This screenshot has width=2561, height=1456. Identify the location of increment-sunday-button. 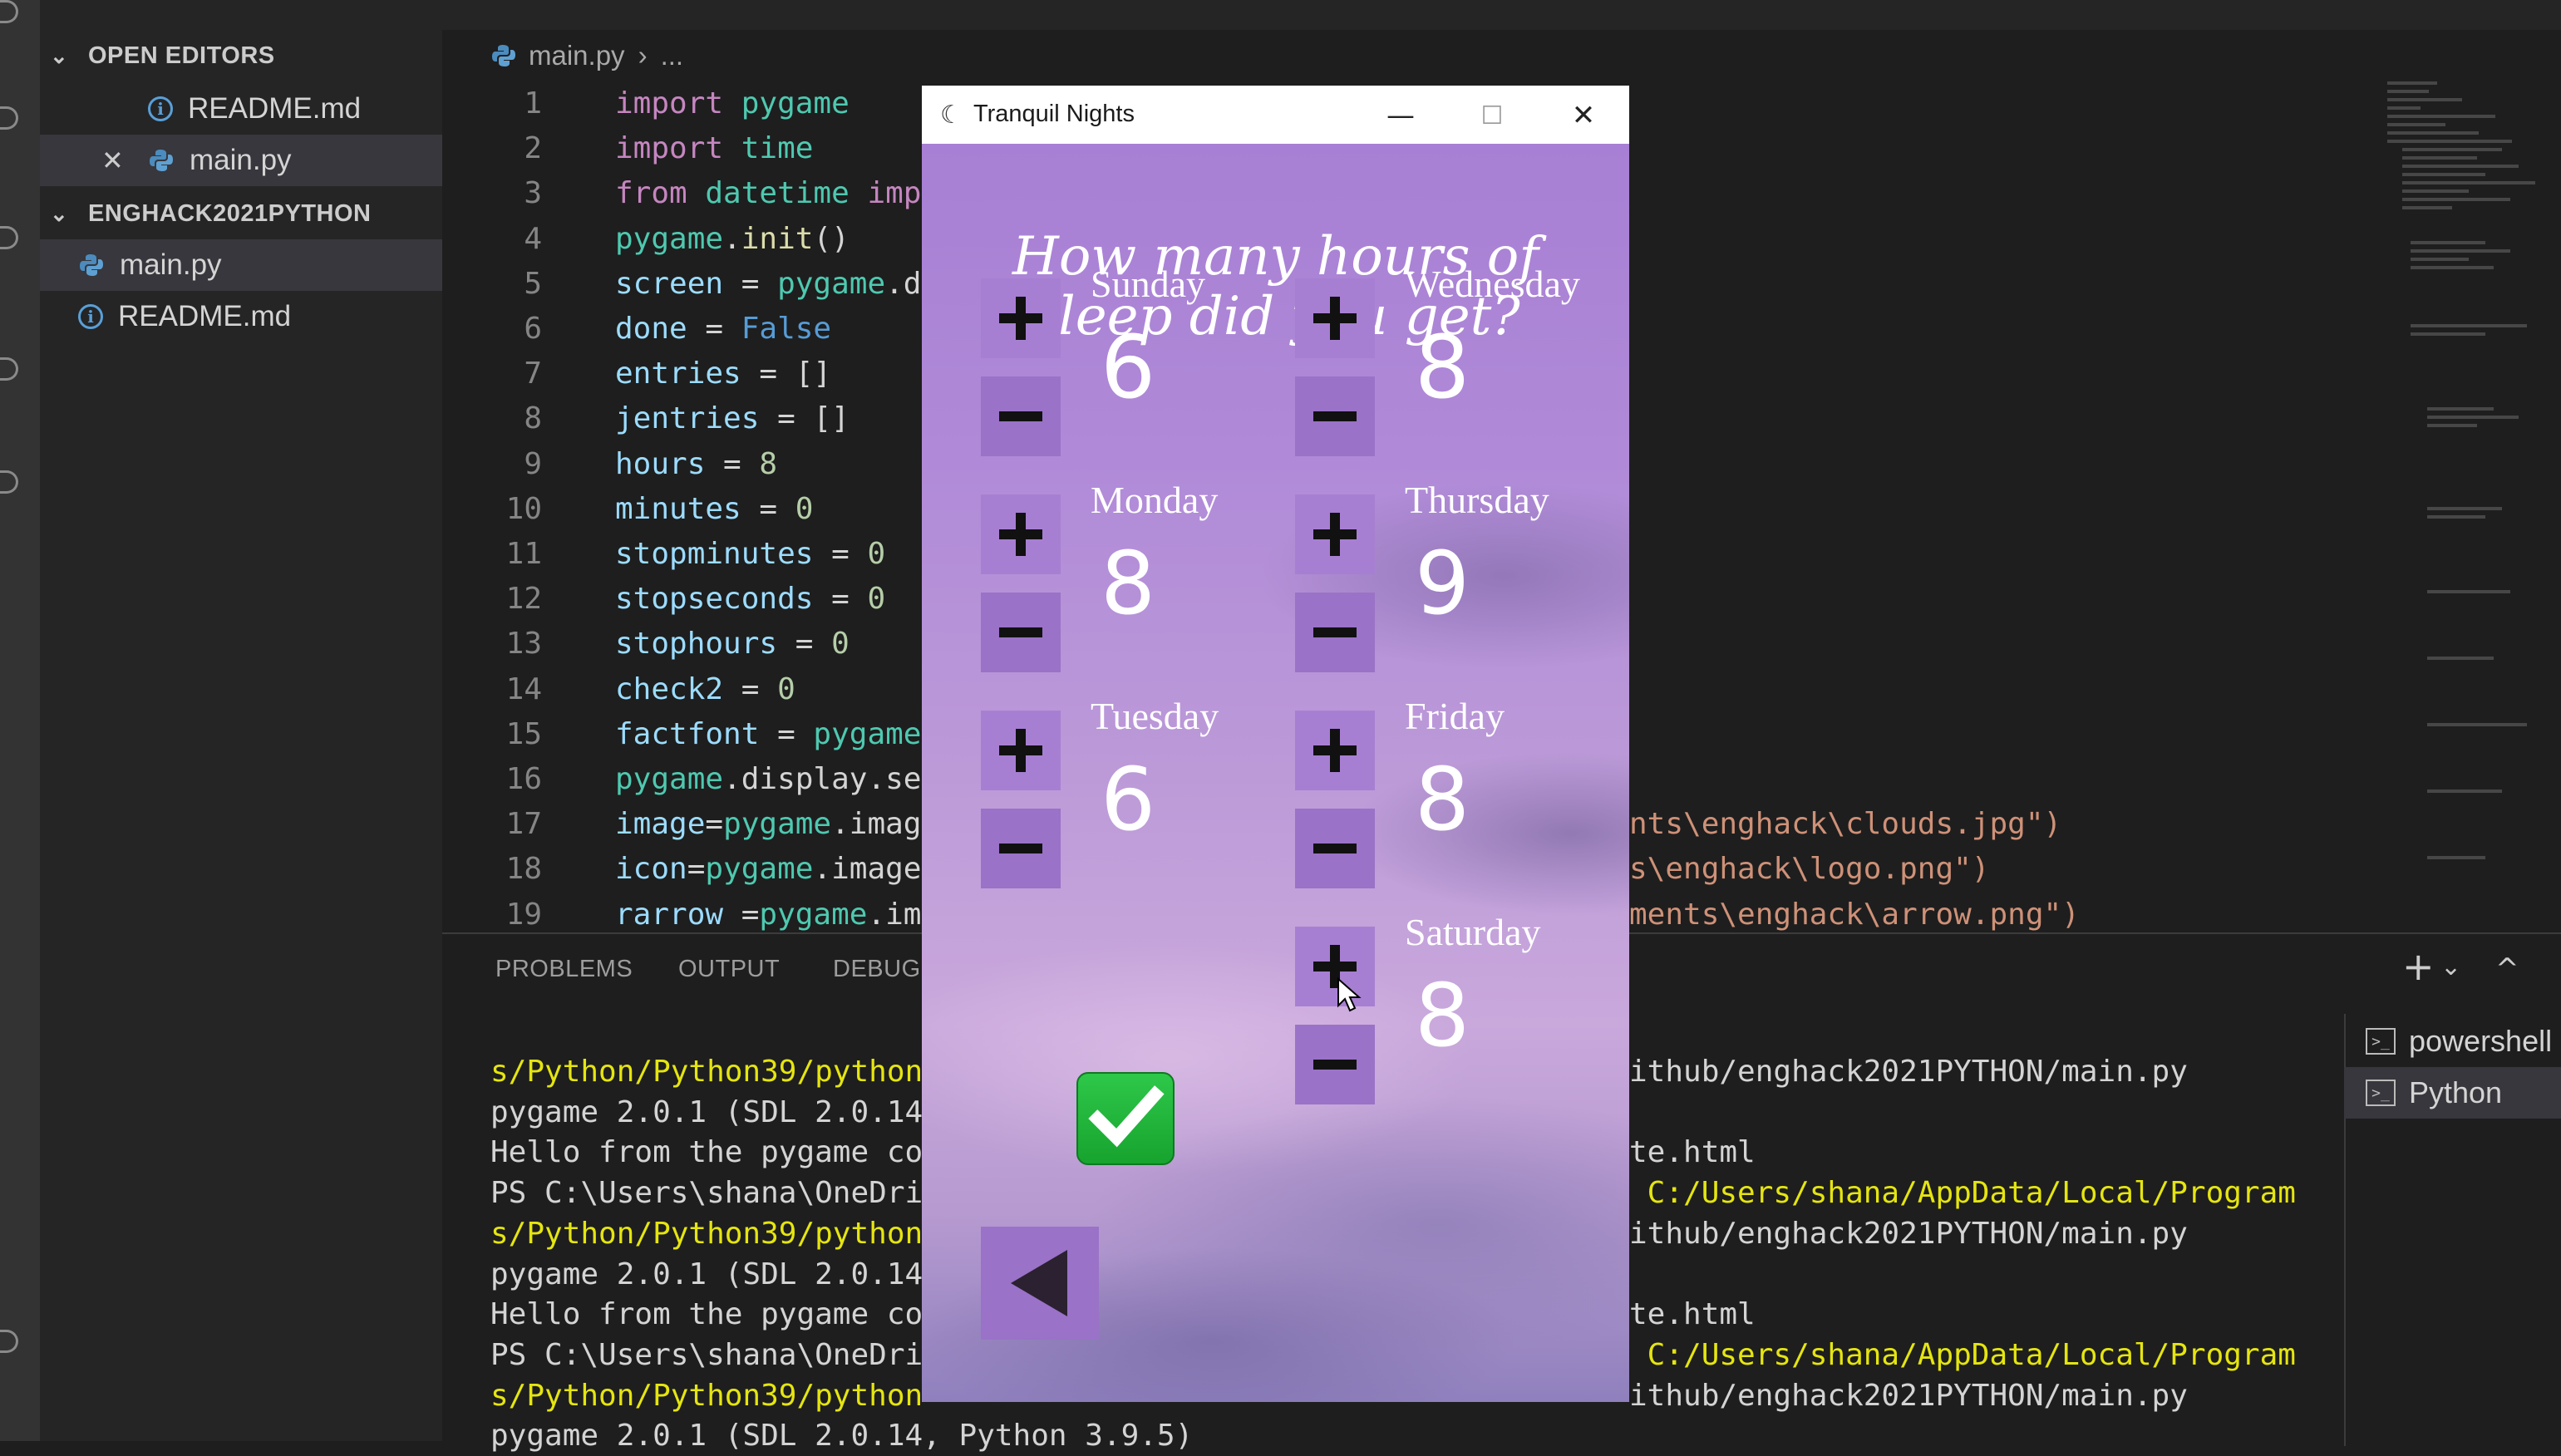
(1021, 318).